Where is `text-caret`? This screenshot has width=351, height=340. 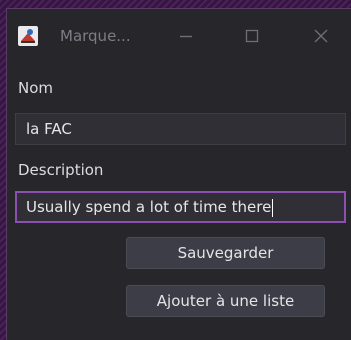 text-caret is located at coordinates (273, 207).